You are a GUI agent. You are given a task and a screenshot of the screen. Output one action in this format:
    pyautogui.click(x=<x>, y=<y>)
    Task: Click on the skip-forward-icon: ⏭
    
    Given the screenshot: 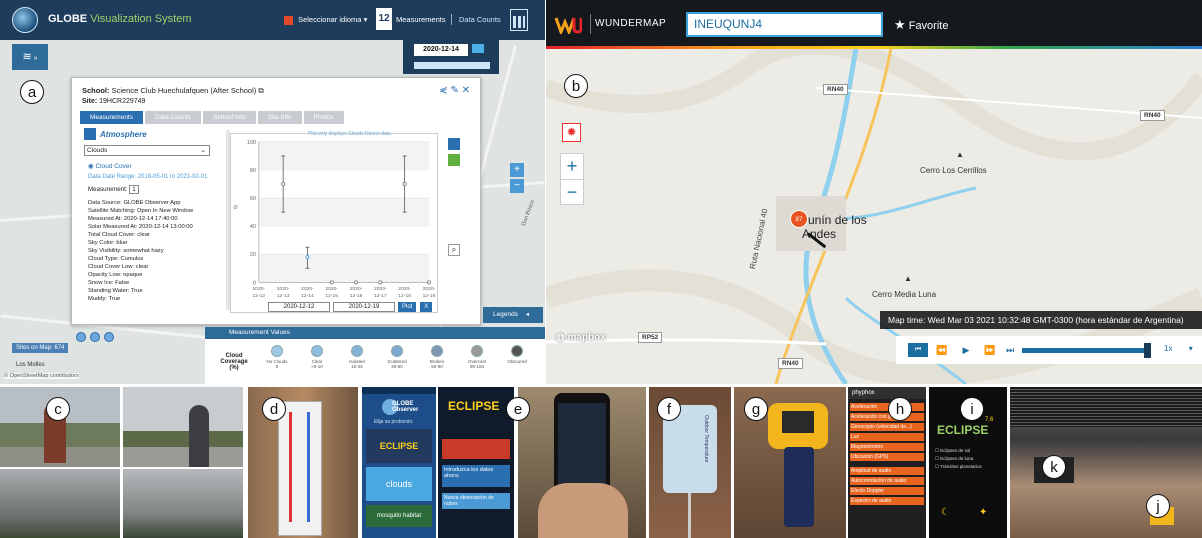 What is the action you would take?
    pyautogui.click(x=1010, y=350)
    